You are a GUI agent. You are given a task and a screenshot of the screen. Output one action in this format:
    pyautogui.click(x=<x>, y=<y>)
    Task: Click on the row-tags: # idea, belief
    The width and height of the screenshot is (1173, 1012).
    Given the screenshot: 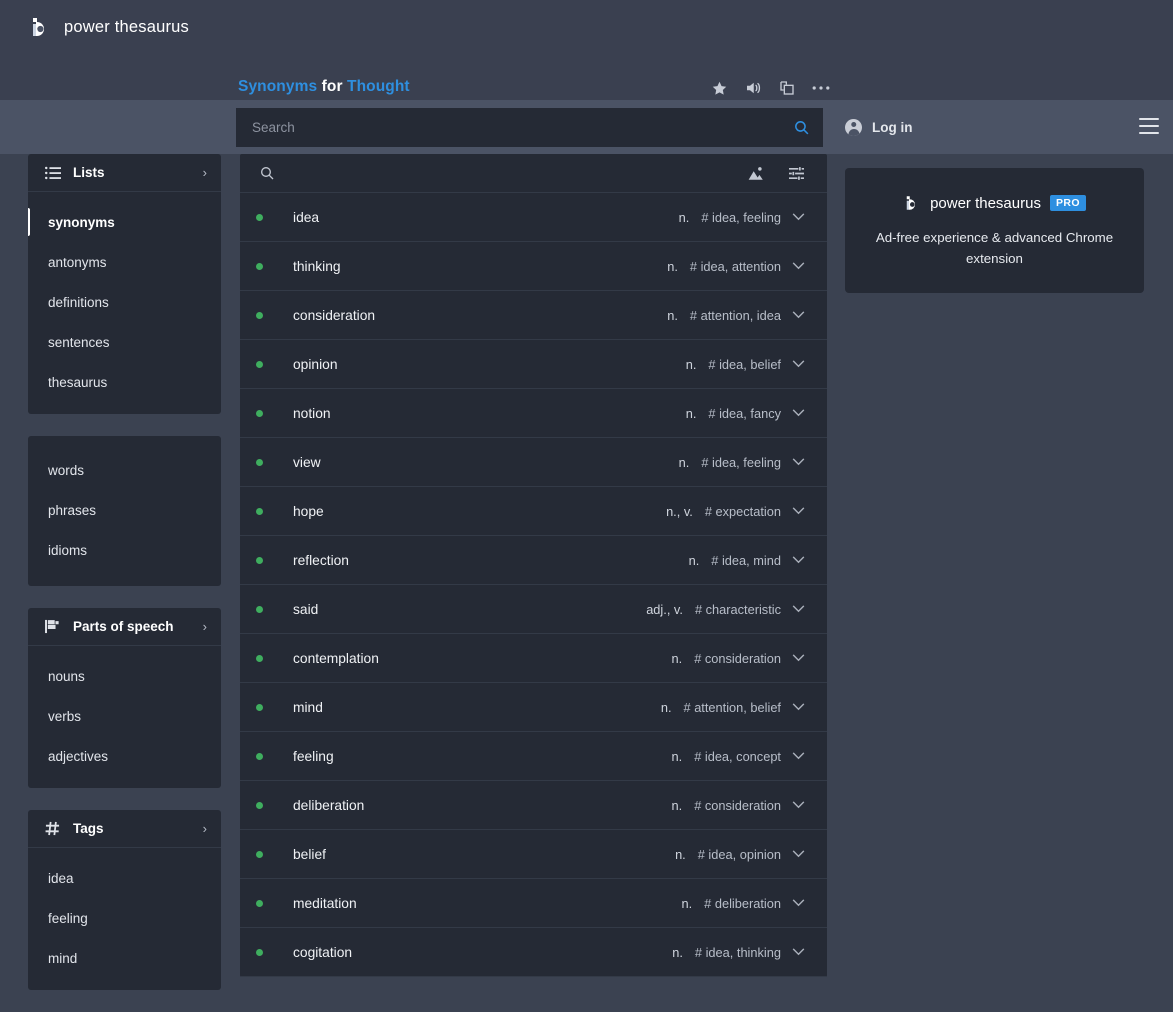 What is the action you would take?
    pyautogui.click(x=744, y=364)
    